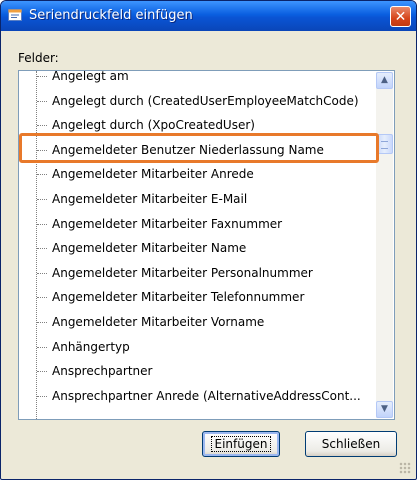 The height and width of the screenshot is (480, 417). What do you see at coordinates (197, 348) in the screenshot?
I see `list-item: Anhängertyp` at bounding box center [197, 348].